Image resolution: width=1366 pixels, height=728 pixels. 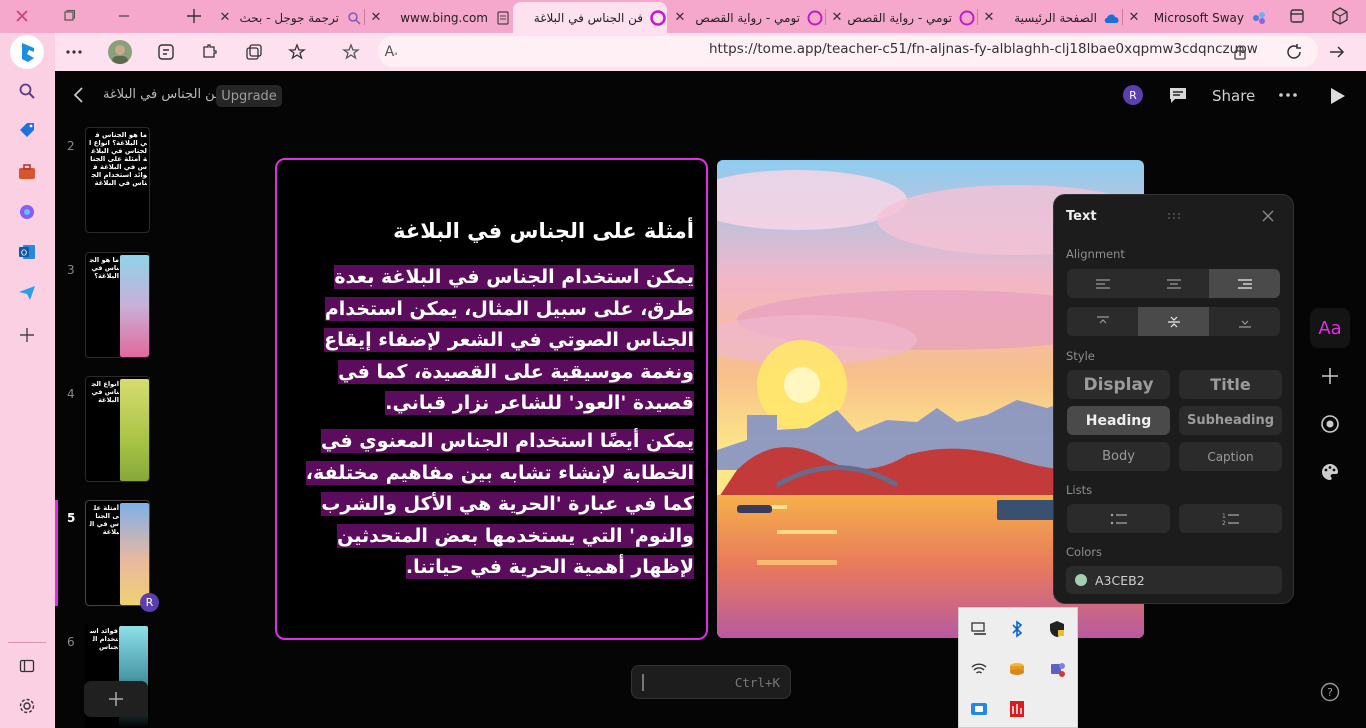 What do you see at coordinates (297, 52) in the screenshot?
I see `favorites-list-icon` at bounding box center [297, 52].